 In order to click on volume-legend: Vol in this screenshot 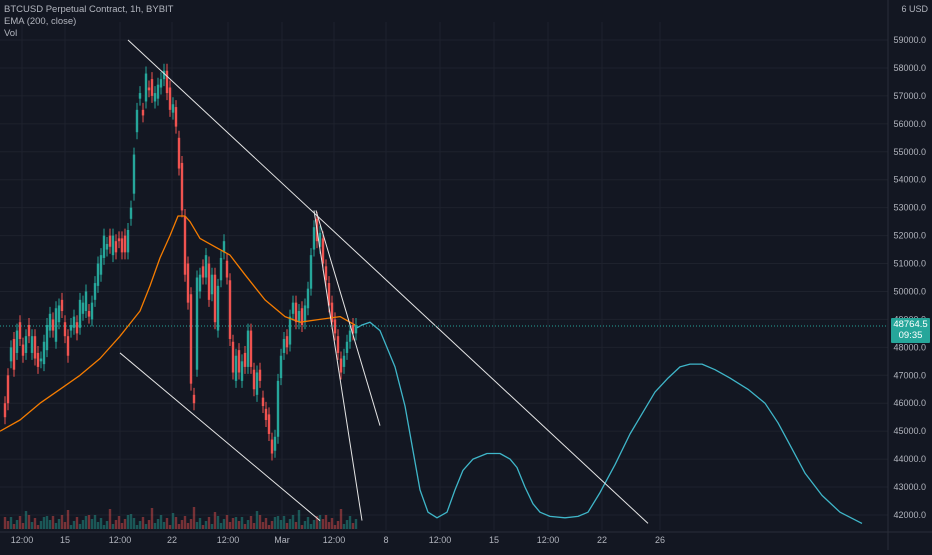, I will do `click(88, 34)`.